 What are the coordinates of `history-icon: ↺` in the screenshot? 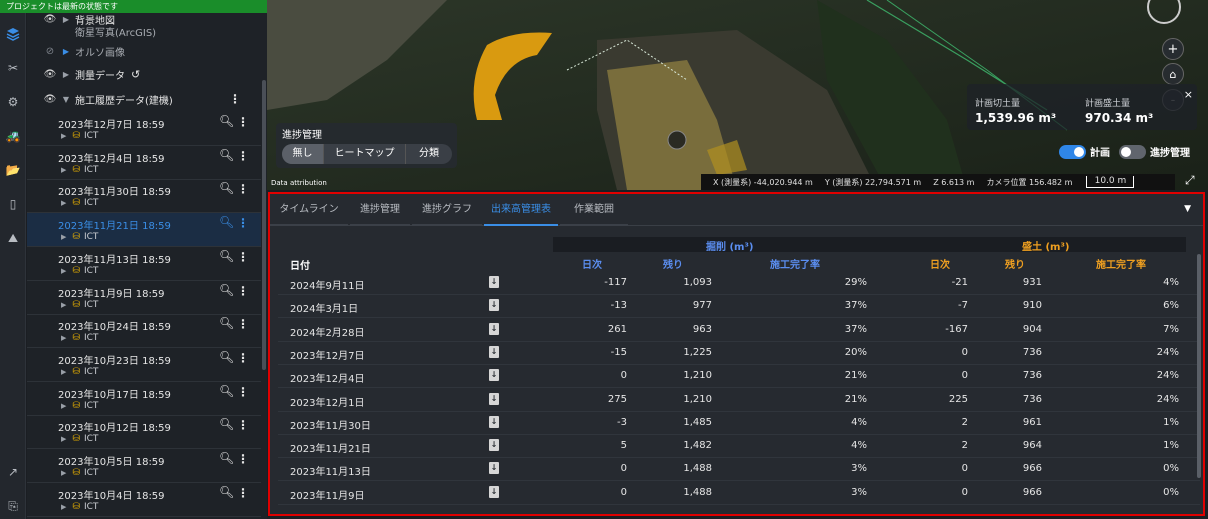 It's located at (135, 74).